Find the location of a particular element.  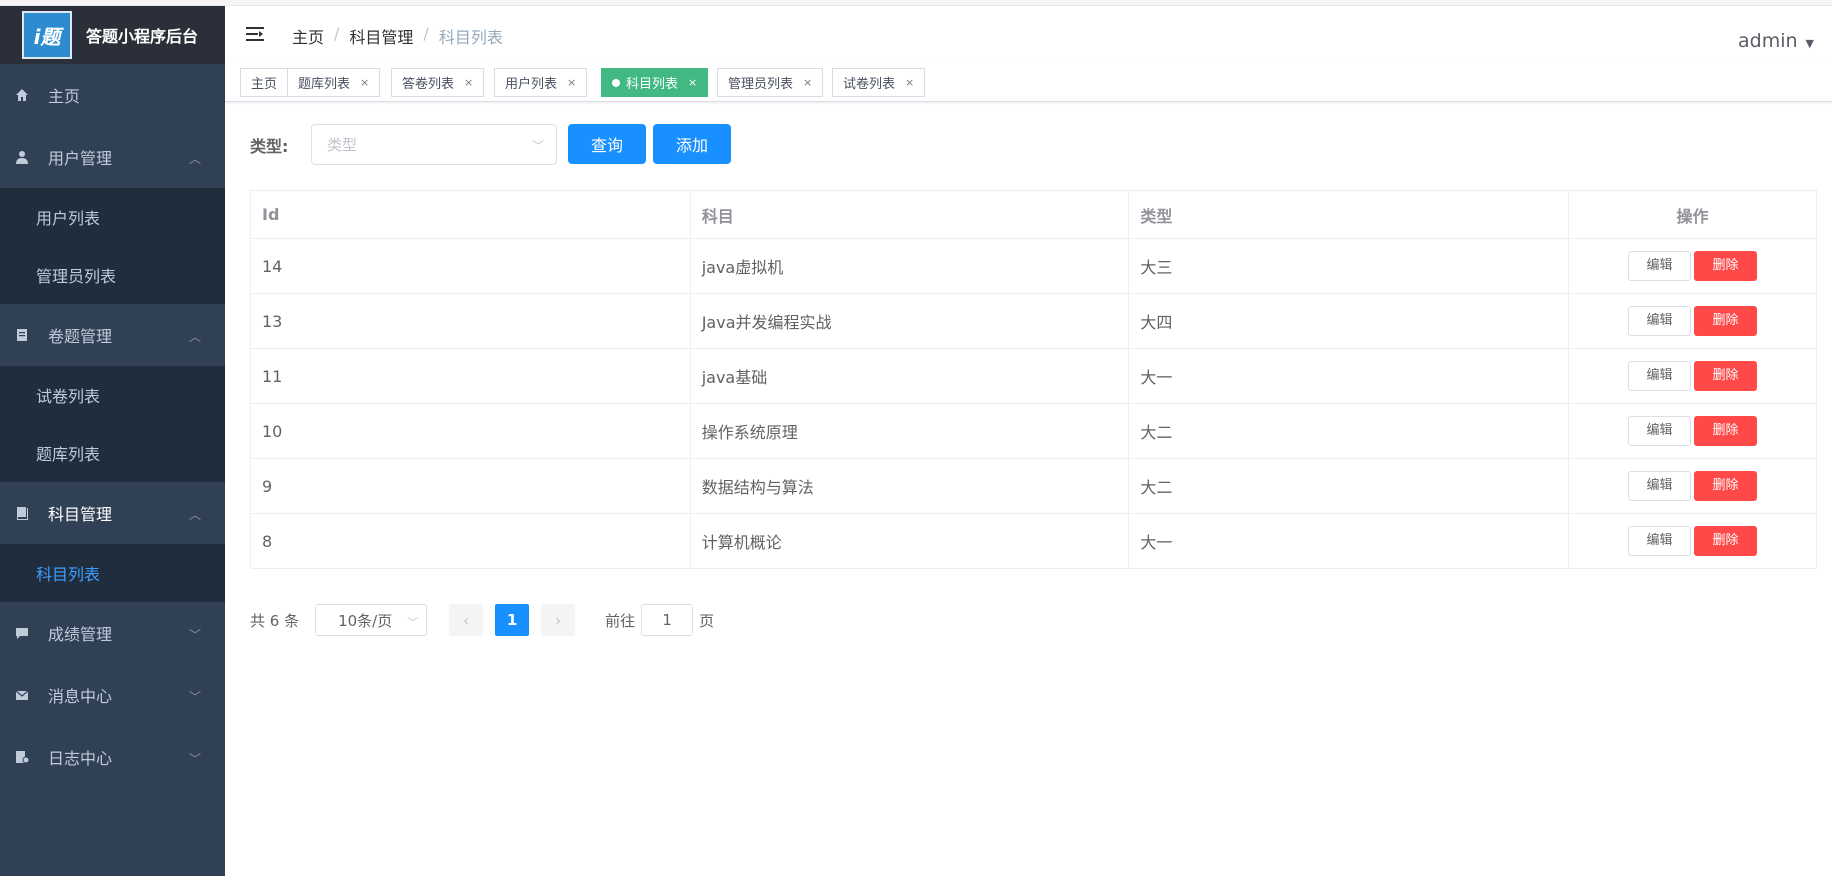

goto-suffix: 页 is located at coordinates (707, 620).